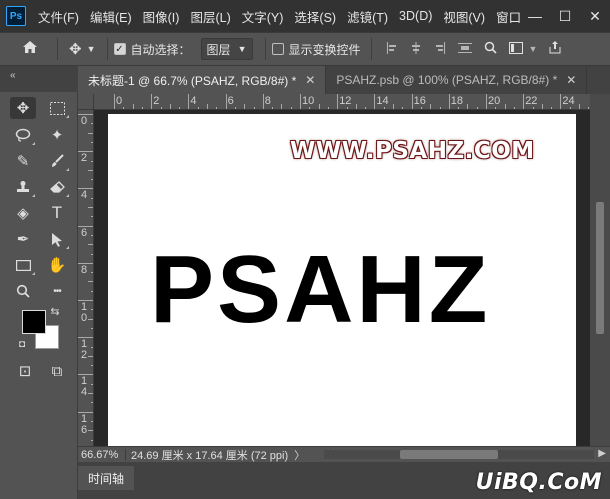 The image size is (610, 499). I want to click on menu-type: 文字(Y), so click(263, 16).